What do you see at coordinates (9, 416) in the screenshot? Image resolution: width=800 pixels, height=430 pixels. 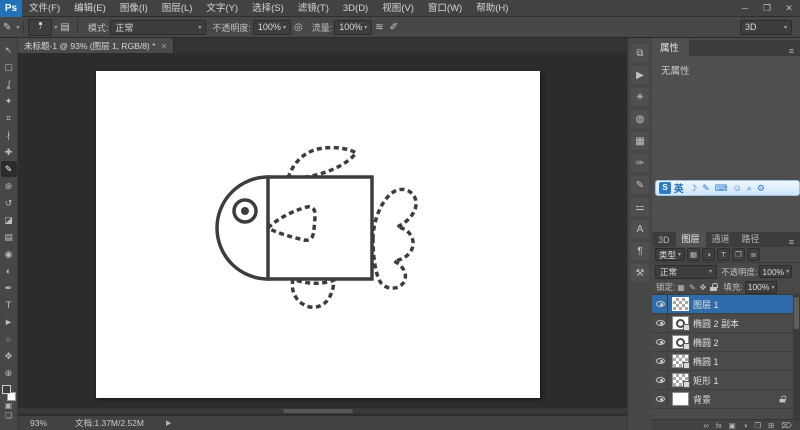 I see `screen-mode-button: ❏` at bounding box center [9, 416].